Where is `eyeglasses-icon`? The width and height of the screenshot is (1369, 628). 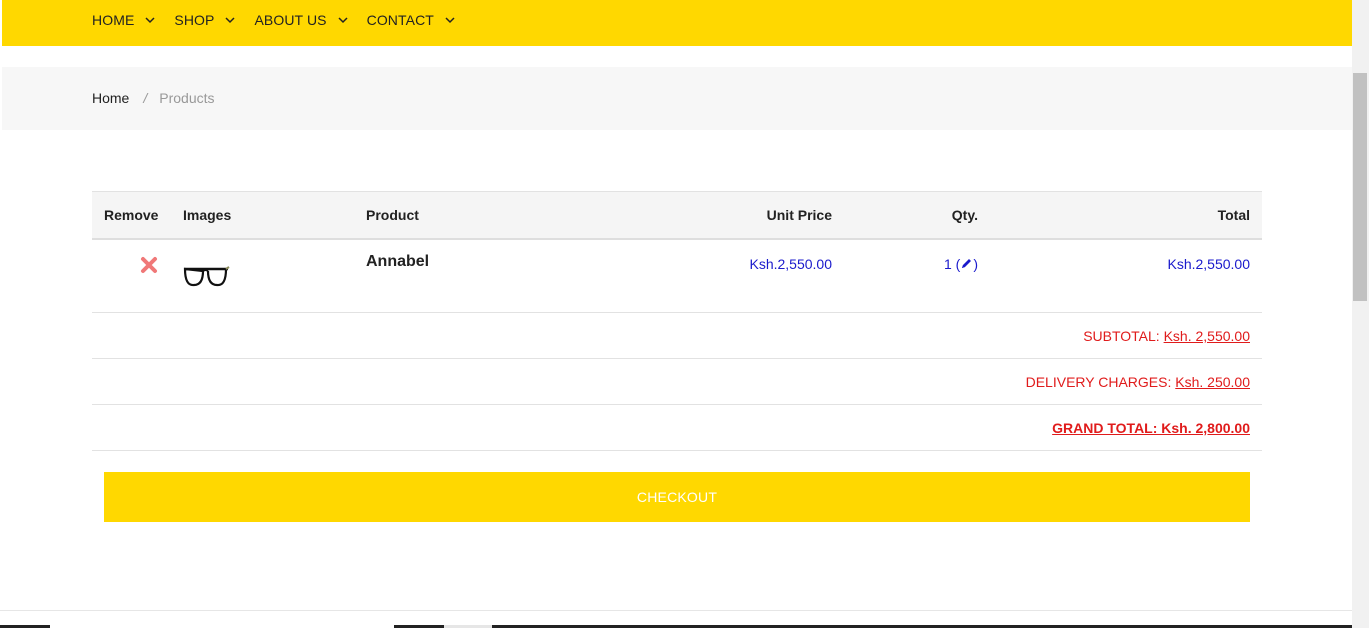 eyeglasses-icon is located at coordinates (206, 276).